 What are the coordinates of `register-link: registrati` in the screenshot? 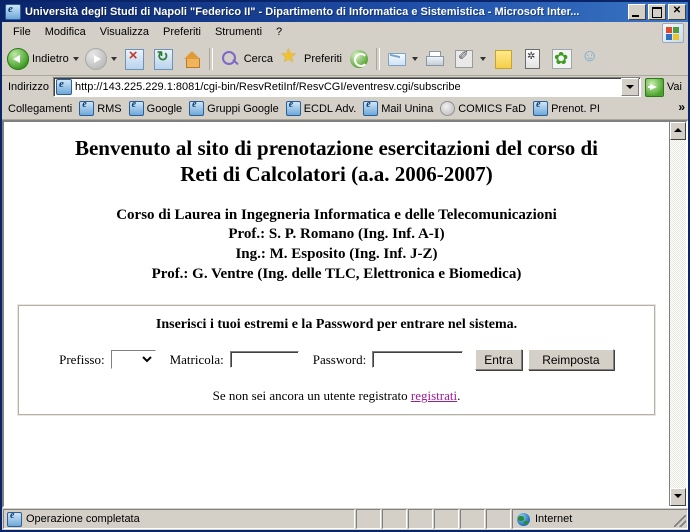 It's located at (434, 395).